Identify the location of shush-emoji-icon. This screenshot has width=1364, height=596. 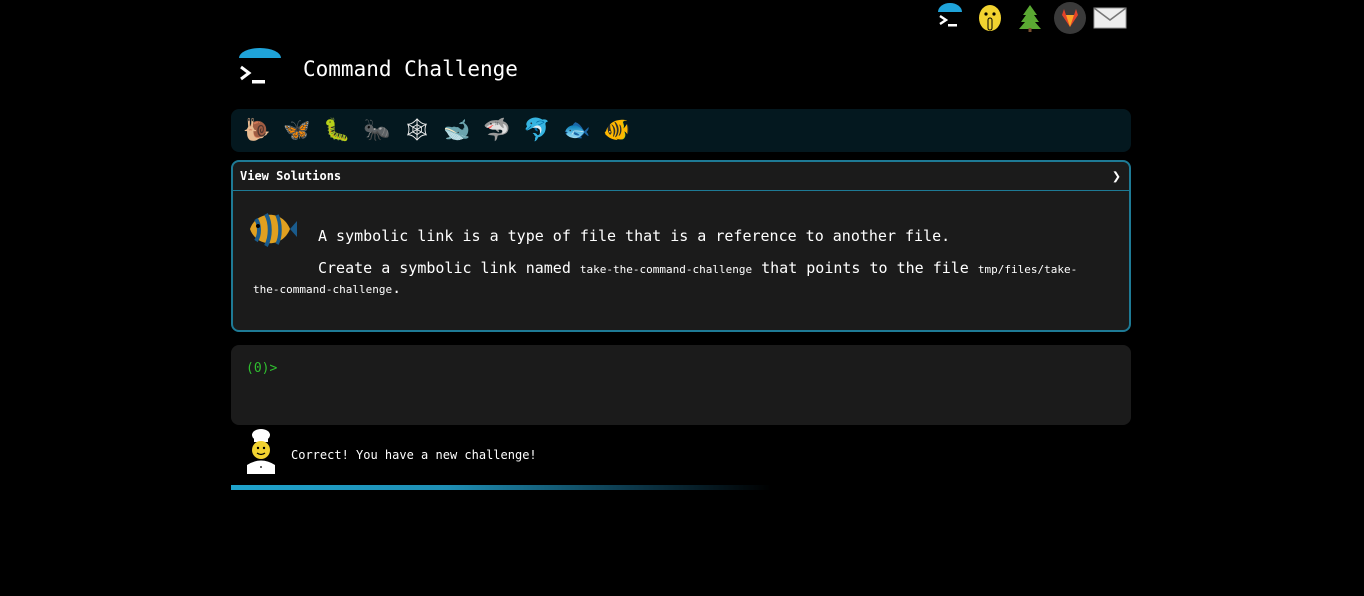
(990, 18).